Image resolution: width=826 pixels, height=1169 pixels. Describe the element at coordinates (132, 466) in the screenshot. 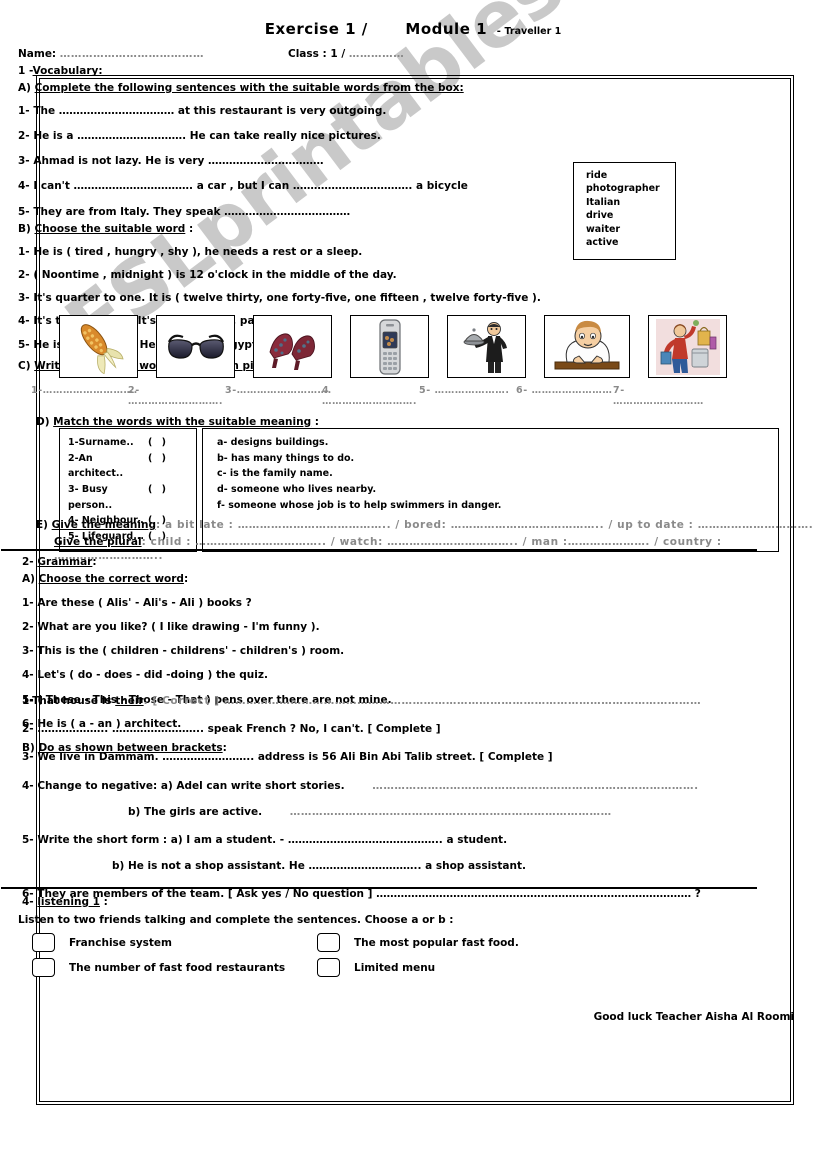

I see `matching-term-2: 2-An architect.. ( )` at that location.